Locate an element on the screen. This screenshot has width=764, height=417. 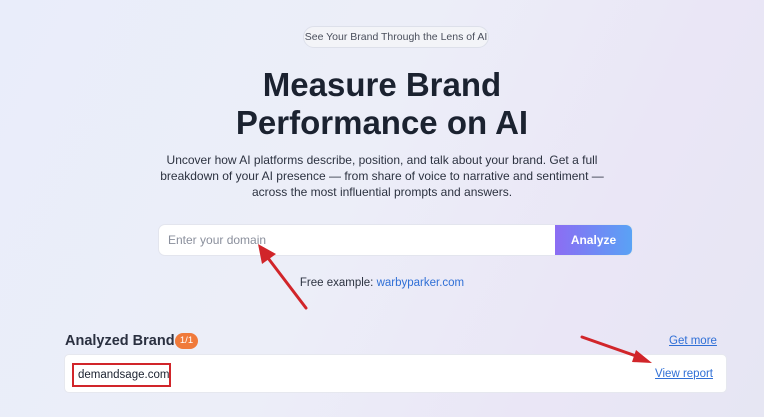
title-line-2: Performance on AI is located at coordinates (382, 122).